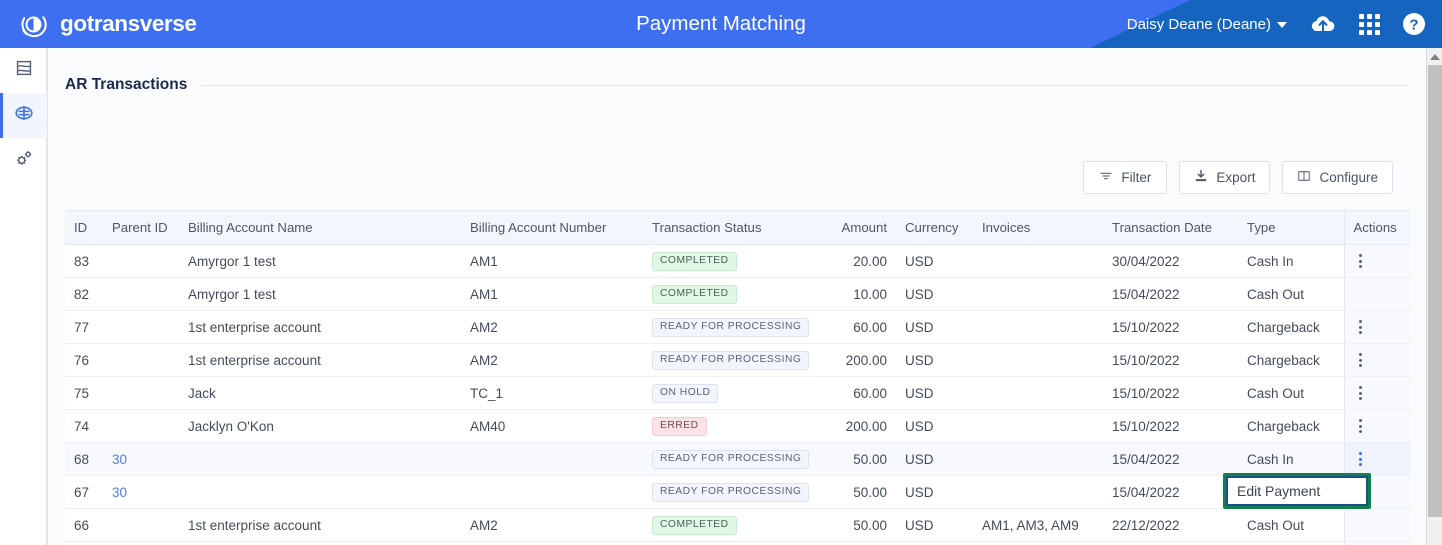 The height and width of the screenshot is (545, 1442). Describe the element at coordinates (934, 227) in the screenshot. I see `column-header-currency: Currency` at that location.